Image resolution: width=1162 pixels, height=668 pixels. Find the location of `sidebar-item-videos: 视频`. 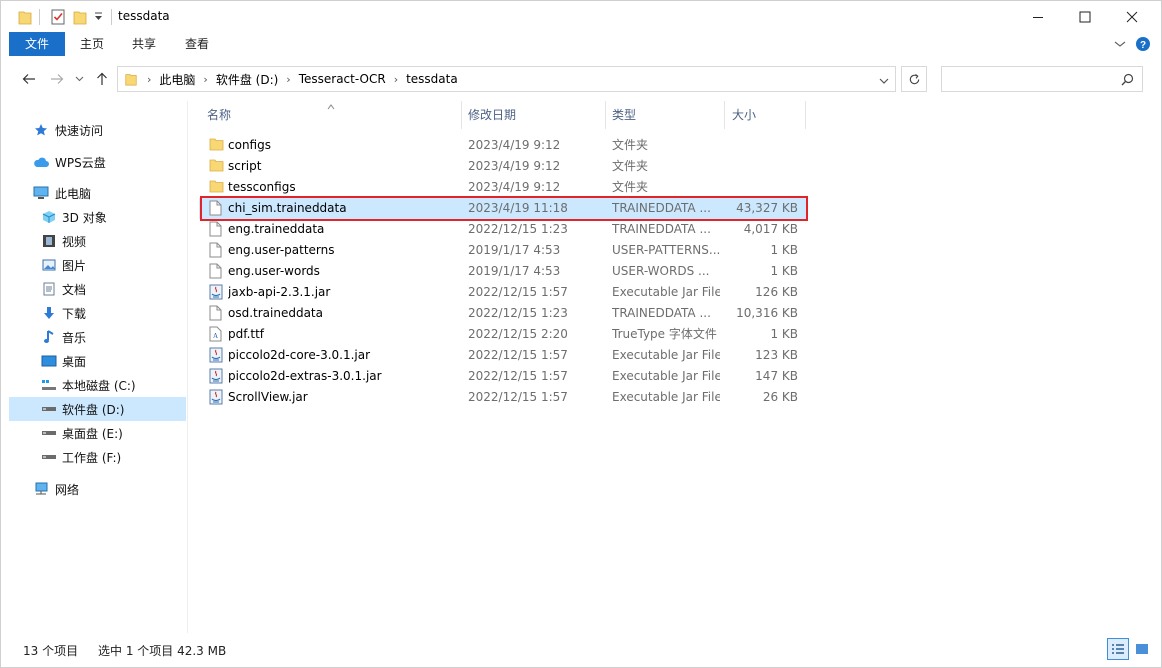

sidebar-item-videos: 视频 is located at coordinates (97, 241).